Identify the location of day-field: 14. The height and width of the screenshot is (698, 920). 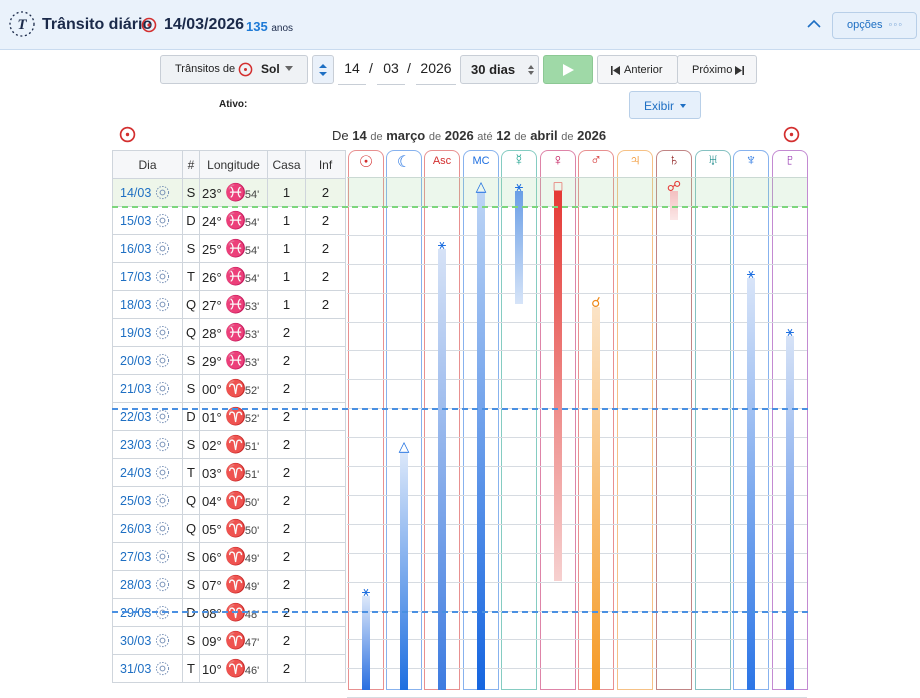
(352, 70).